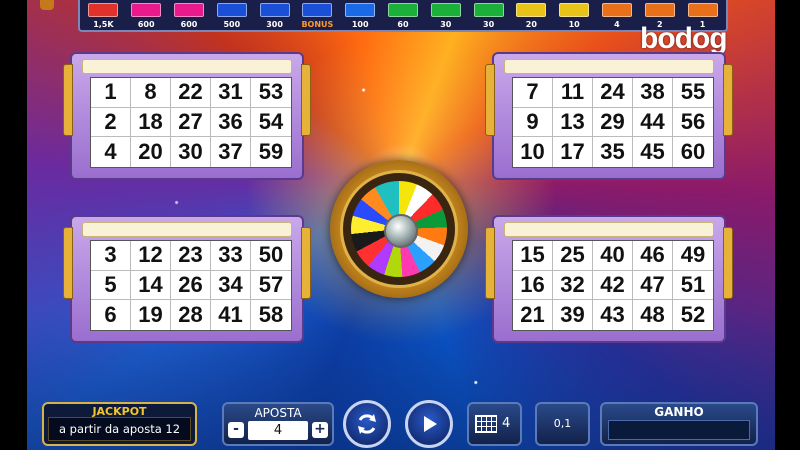  Describe the element at coordinates (533, 122) in the screenshot. I see `card-number: 9` at that location.